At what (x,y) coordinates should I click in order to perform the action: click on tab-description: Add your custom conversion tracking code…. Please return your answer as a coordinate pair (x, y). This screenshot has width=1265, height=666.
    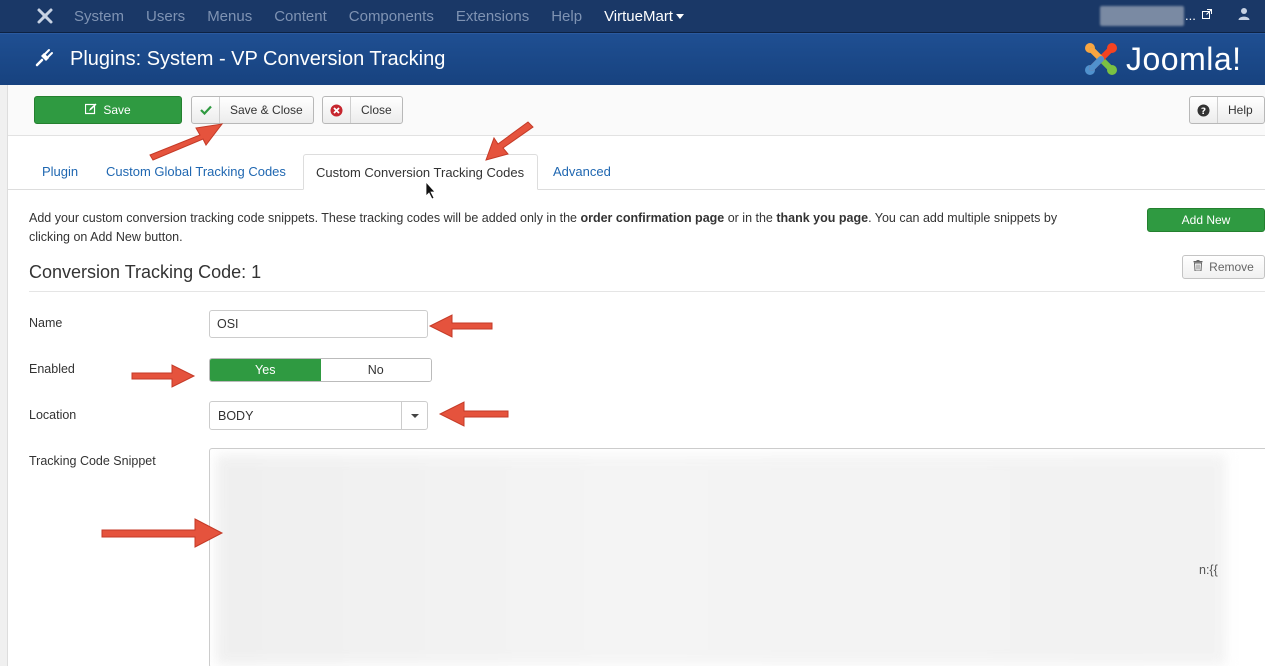
    Looking at the image, I should click on (559, 228).